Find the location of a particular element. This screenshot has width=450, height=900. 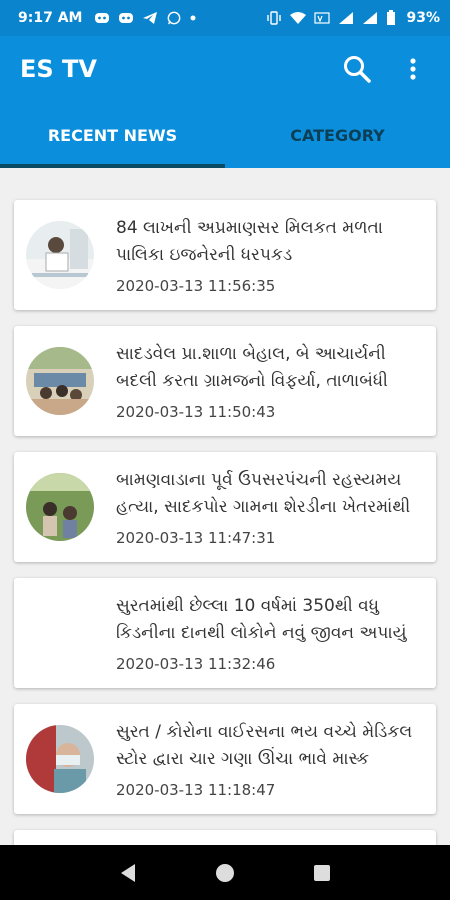

notification-icons is located at coordinates (145, 18).